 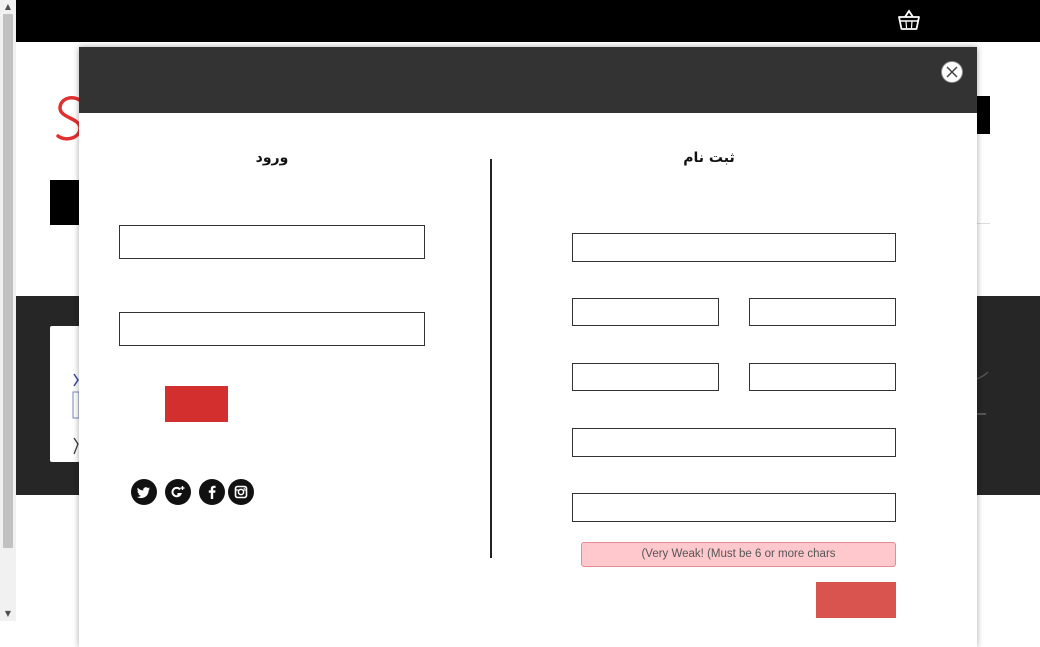 What do you see at coordinates (738, 554) in the screenshot?
I see `password-strength-indicator: (Very Weak! (Must be 6 or more chars` at bounding box center [738, 554].